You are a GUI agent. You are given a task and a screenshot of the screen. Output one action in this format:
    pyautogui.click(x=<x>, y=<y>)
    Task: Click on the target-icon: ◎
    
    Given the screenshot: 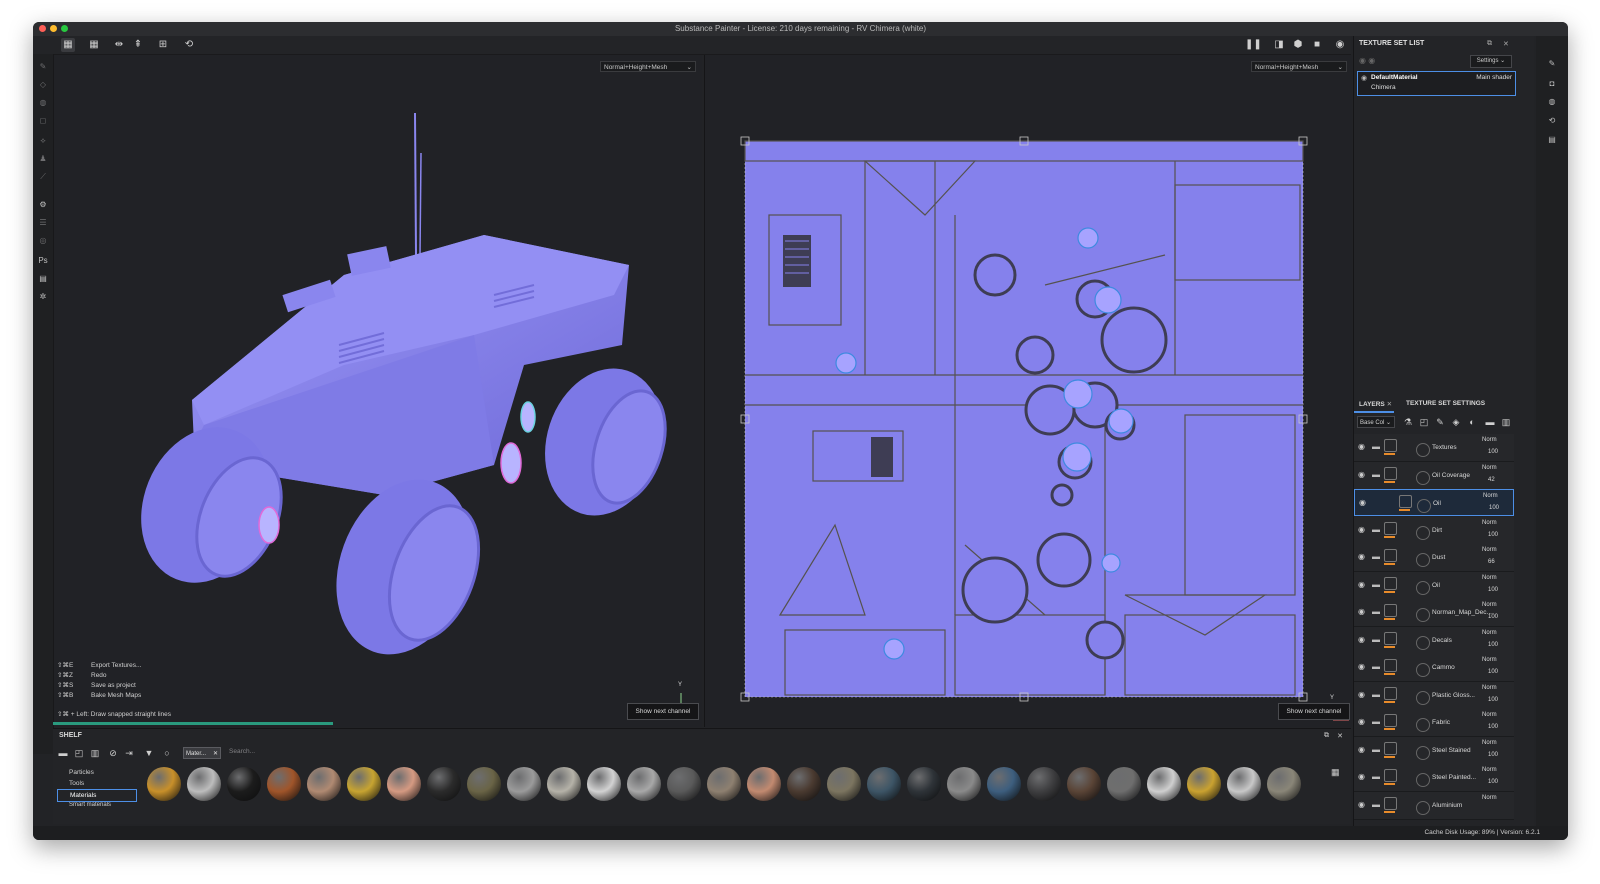 What is the action you would take?
    pyautogui.click(x=43, y=241)
    